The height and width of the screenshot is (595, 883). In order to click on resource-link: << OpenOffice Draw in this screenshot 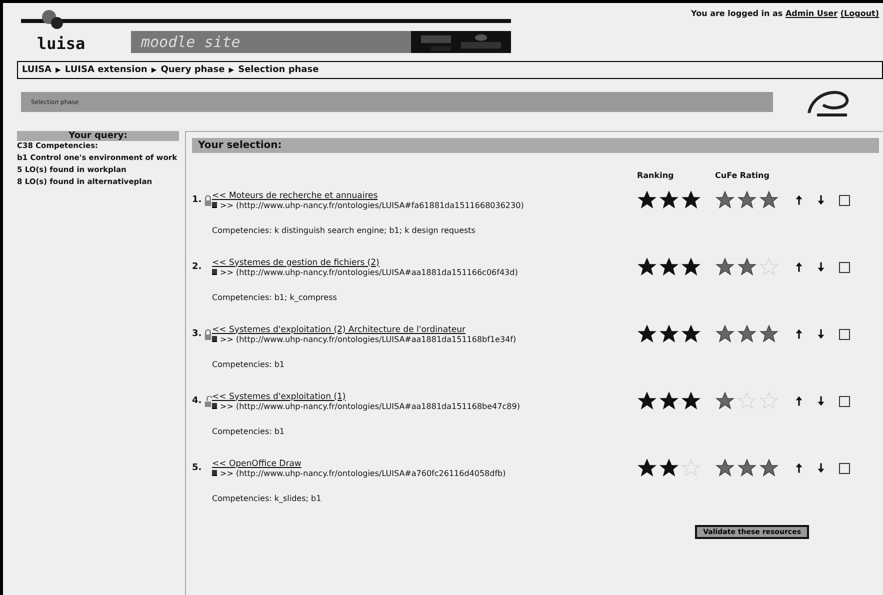, I will do `click(257, 463)`.